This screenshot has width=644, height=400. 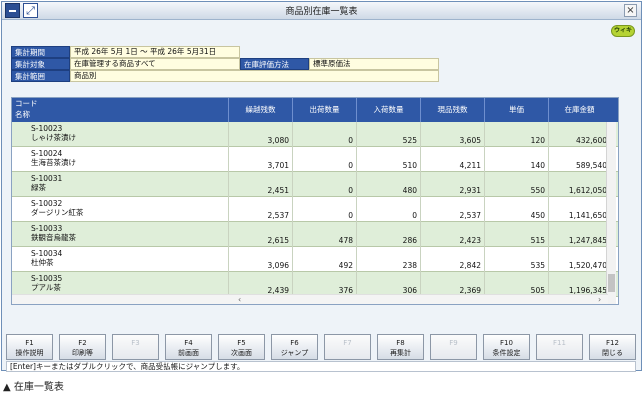 I want to click on row-amount: 589,540, so click(x=591, y=165).